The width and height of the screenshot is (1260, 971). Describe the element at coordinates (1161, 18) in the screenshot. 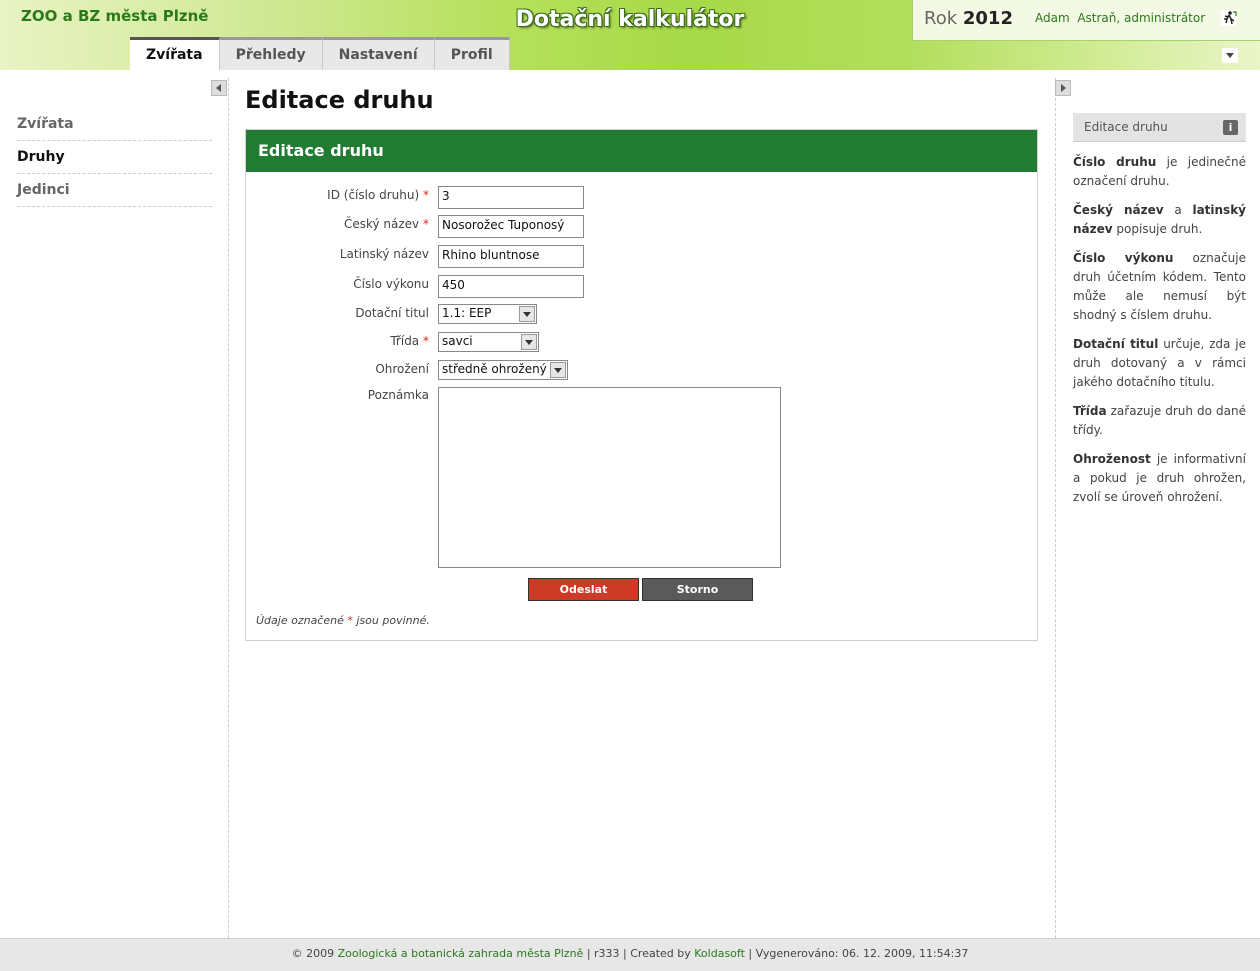

I see `user-role: , administrátor` at that location.